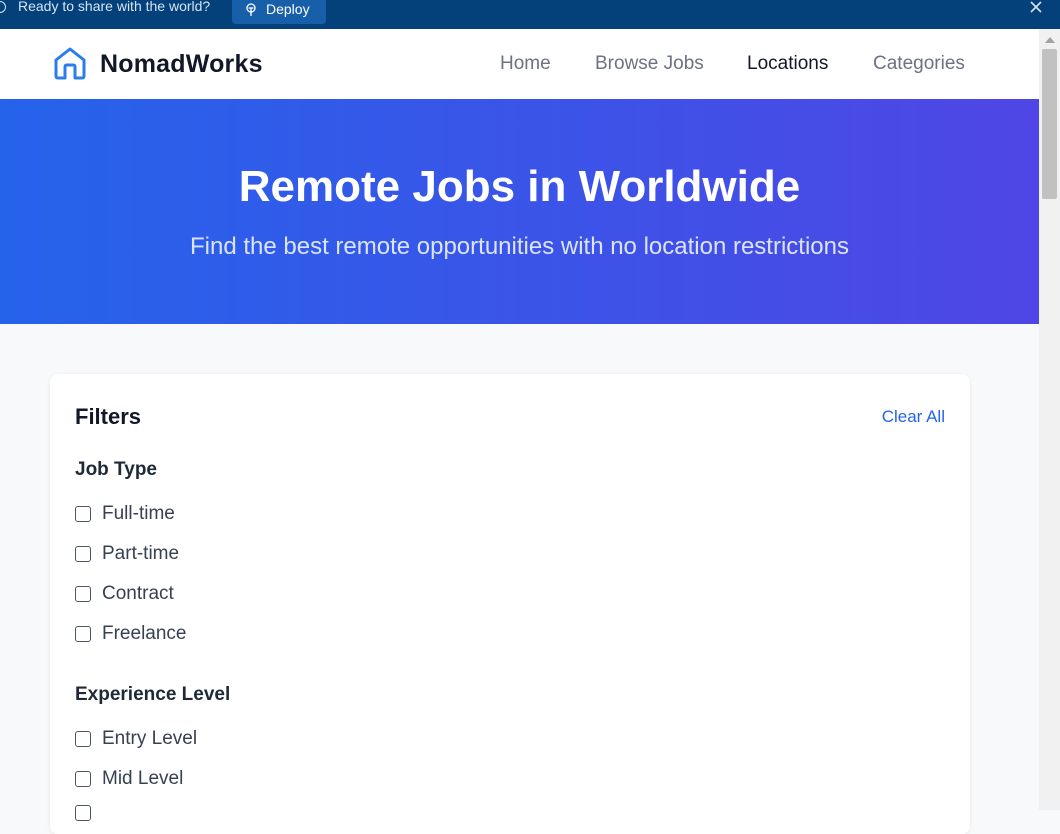 Image resolution: width=1060 pixels, height=834 pixels. Describe the element at coordinates (919, 64) in the screenshot. I see `nav-link-categories: Categories` at that location.